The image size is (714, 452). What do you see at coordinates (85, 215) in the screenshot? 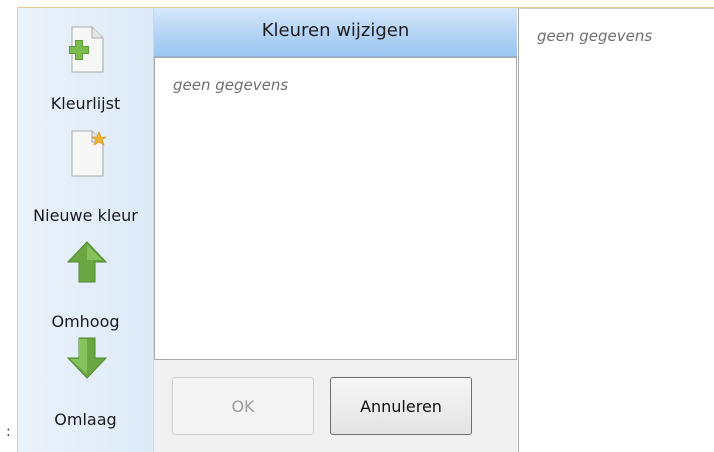
I see `sidebar-item-label: Nieuwe kleur` at bounding box center [85, 215].